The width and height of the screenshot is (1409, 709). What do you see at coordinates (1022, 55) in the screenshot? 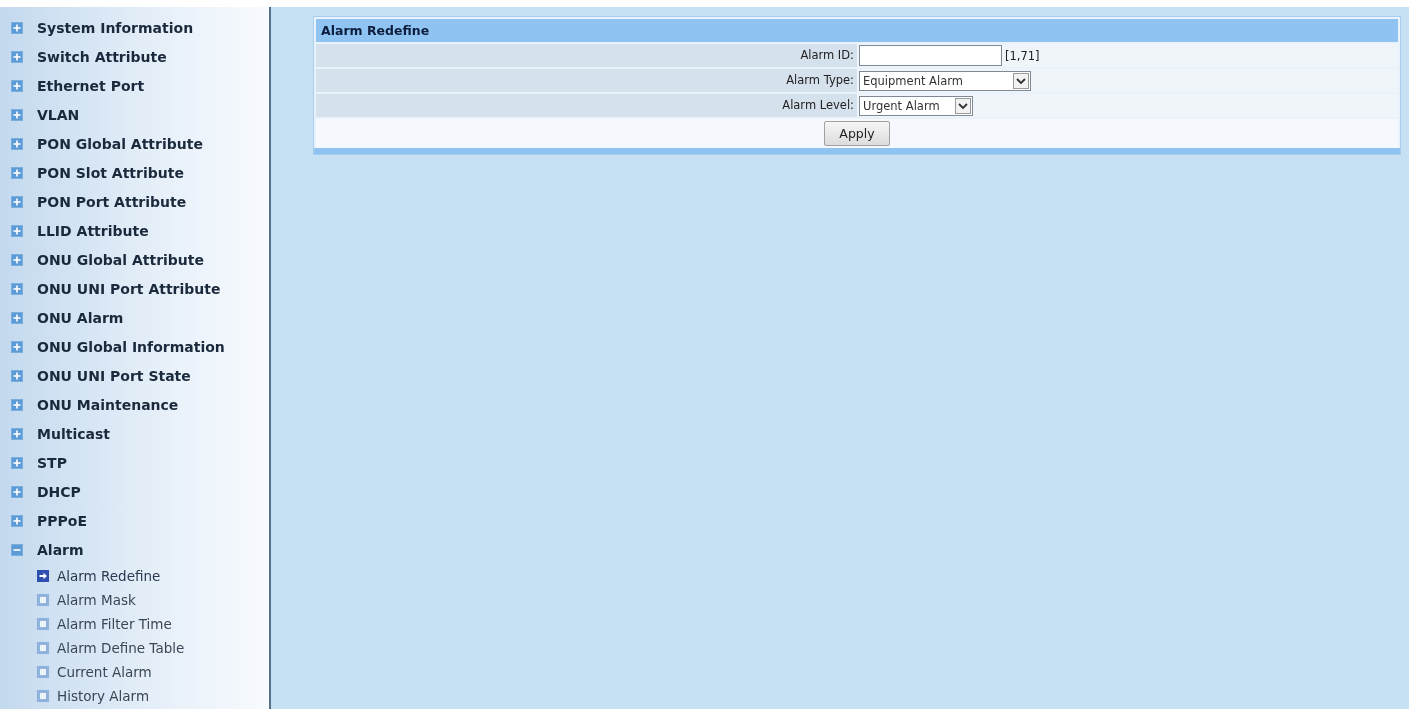
I see `range-hint: [1,71]` at bounding box center [1022, 55].